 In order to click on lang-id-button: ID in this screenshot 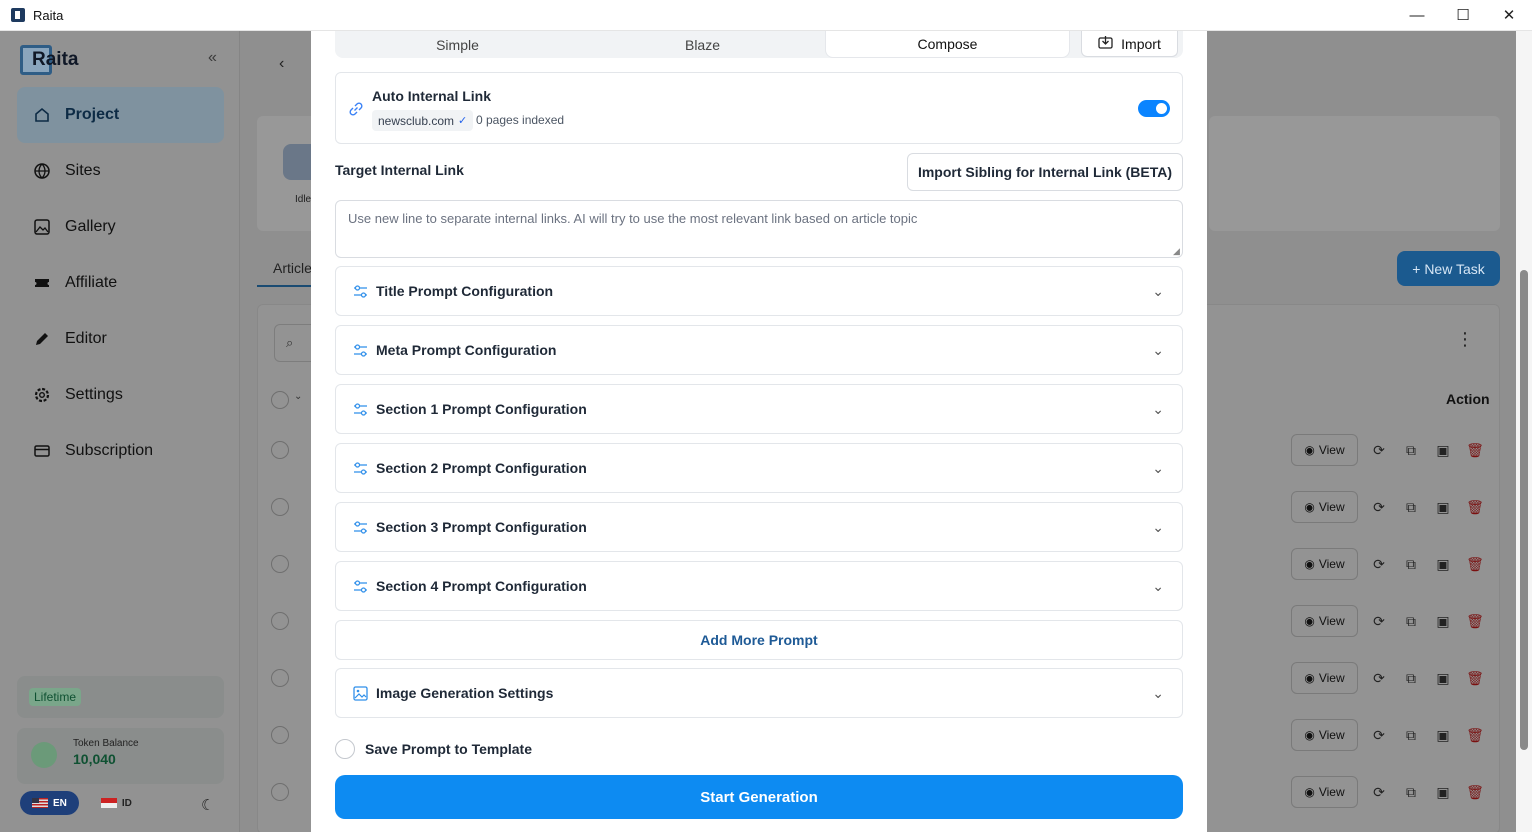, I will do `click(116, 803)`.